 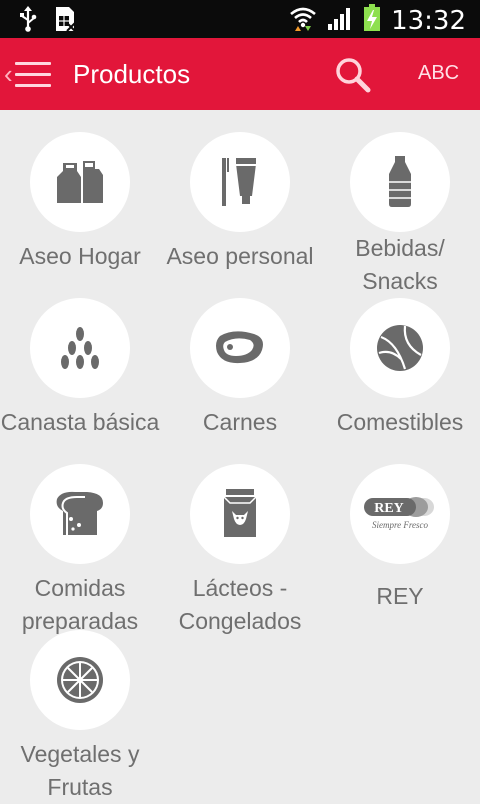 I want to click on category-bebidas-snacks: Bebidas/ Snacks, so click(x=400, y=215).